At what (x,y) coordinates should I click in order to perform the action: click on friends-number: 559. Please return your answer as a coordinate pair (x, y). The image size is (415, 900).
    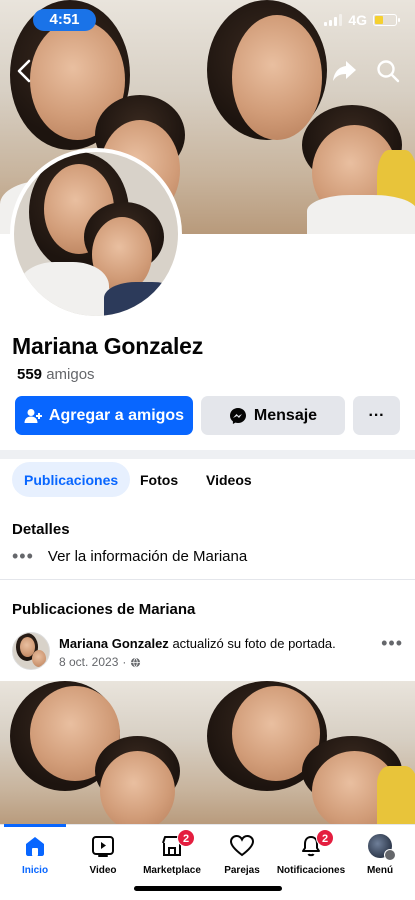
    Looking at the image, I should click on (30, 374).